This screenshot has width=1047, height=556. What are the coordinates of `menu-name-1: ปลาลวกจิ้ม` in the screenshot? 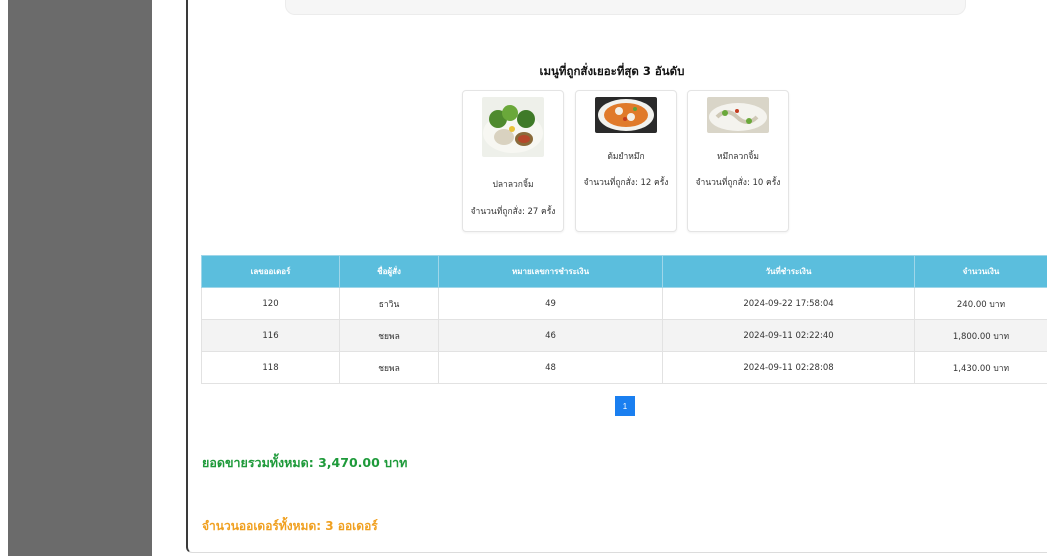 It's located at (513, 185).